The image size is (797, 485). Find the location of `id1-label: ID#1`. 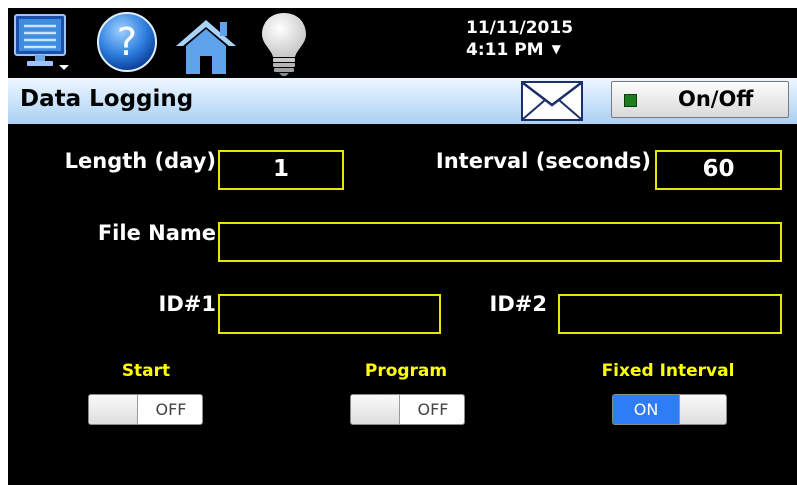

id1-label: ID#1 is located at coordinates (187, 304).